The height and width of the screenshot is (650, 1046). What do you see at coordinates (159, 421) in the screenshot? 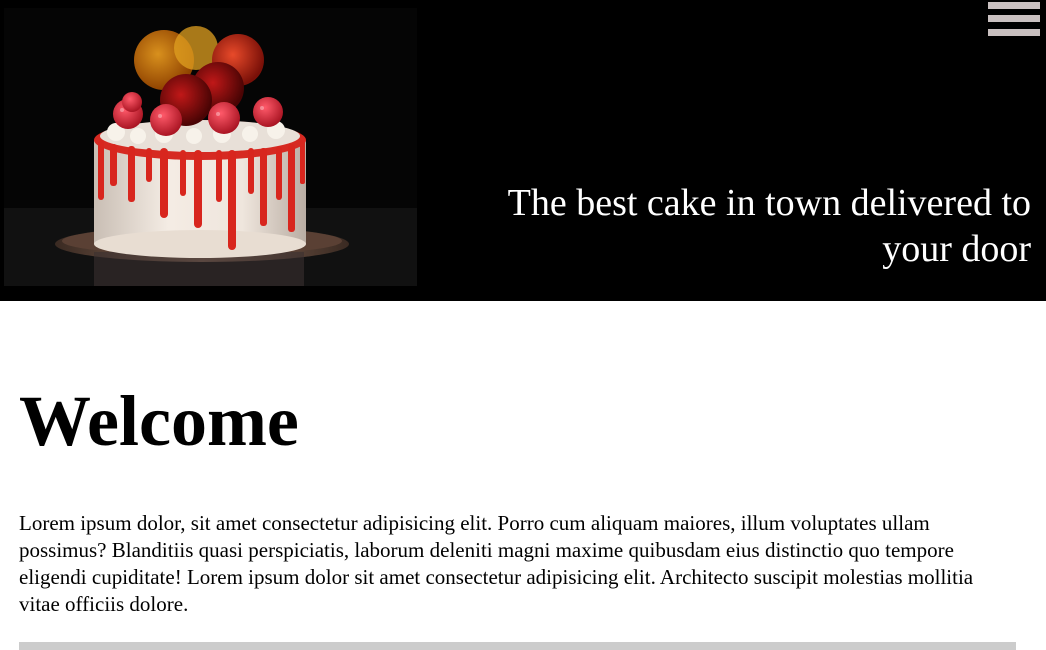
I see `page-title: Welcome` at bounding box center [159, 421].